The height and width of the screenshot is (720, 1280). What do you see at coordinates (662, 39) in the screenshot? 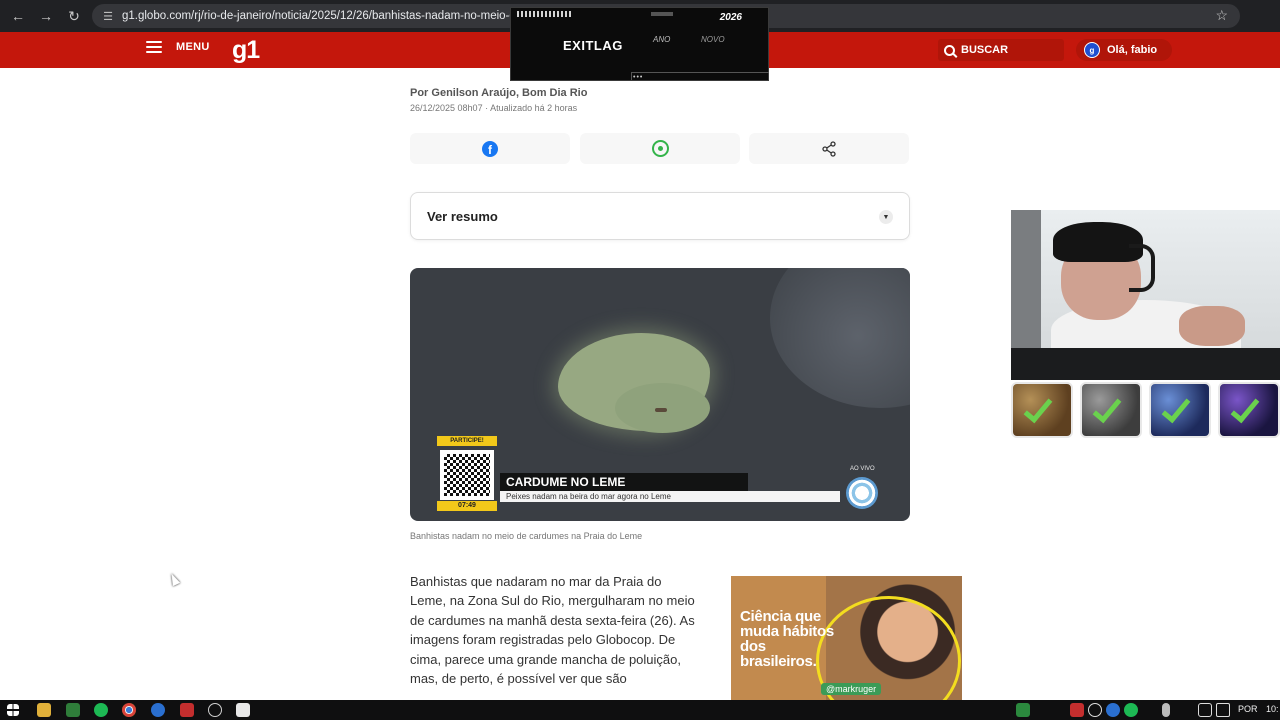
I see `overlay-ano: ANO` at bounding box center [662, 39].